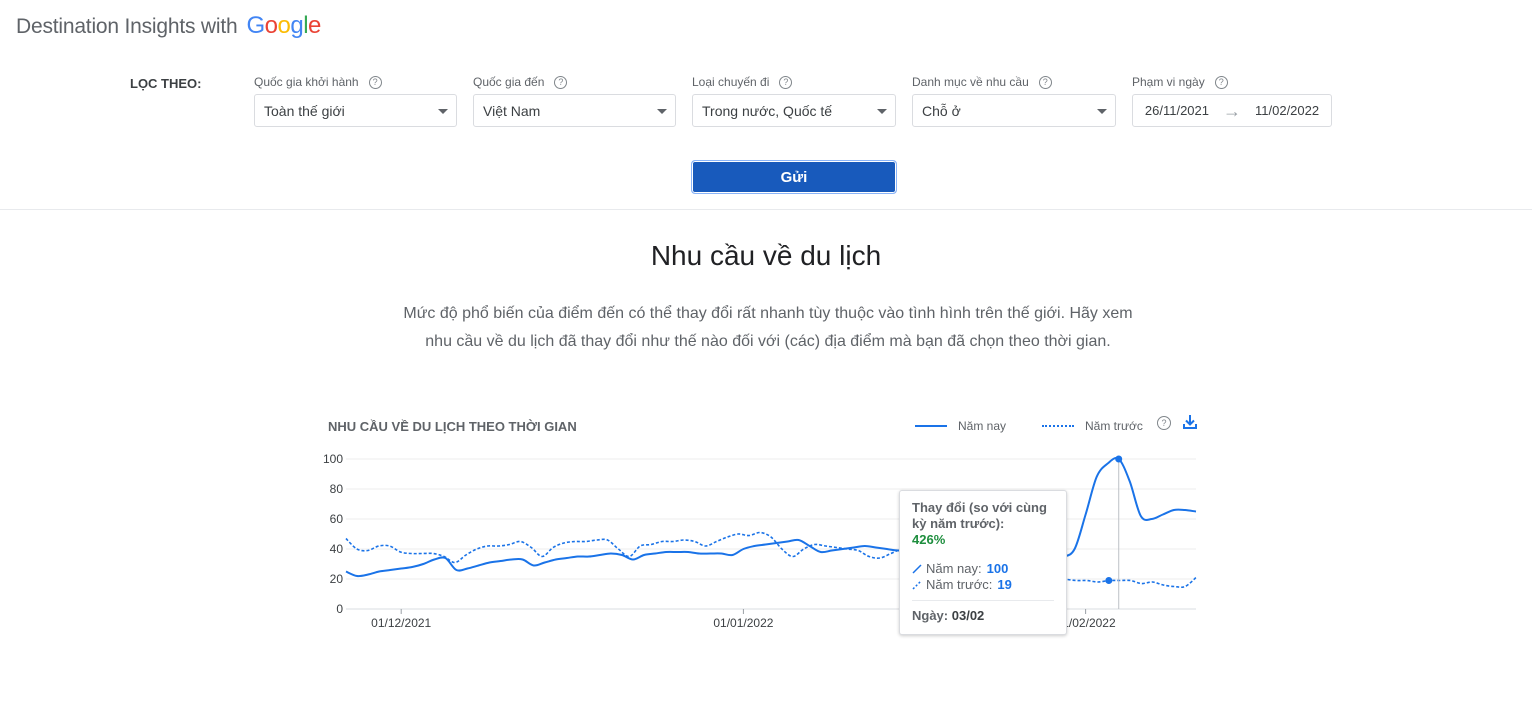  Describe the element at coordinates (355, 110) in the screenshot. I see `origin-select: Toàn thế giới` at that location.